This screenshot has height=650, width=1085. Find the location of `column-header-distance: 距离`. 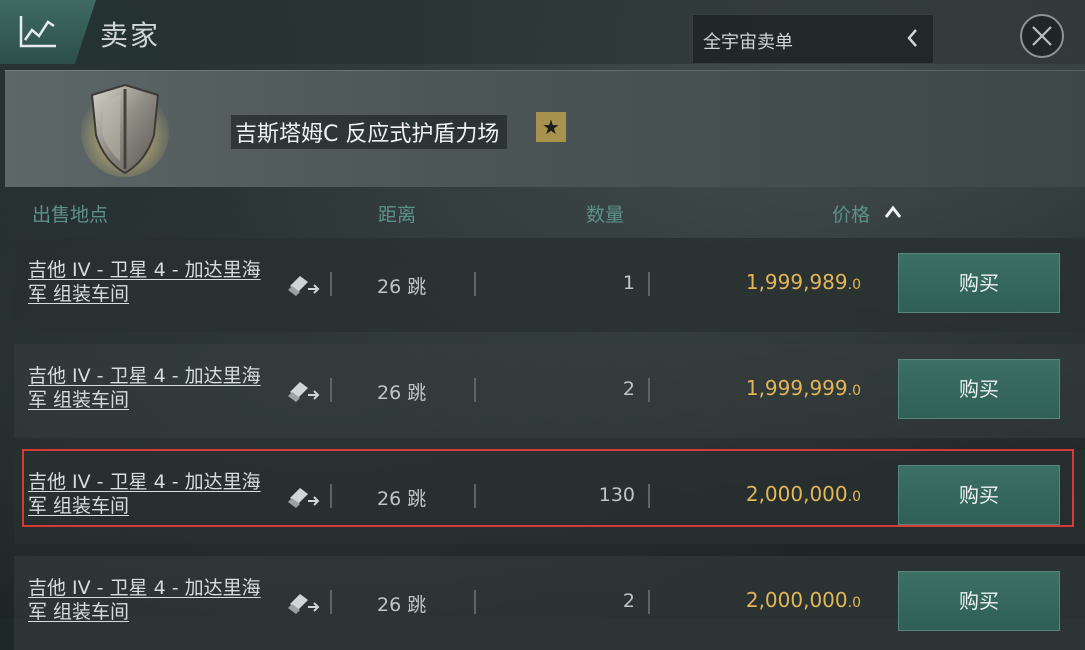

column-header-distance: 距离 is located at coordinates (397, 213).